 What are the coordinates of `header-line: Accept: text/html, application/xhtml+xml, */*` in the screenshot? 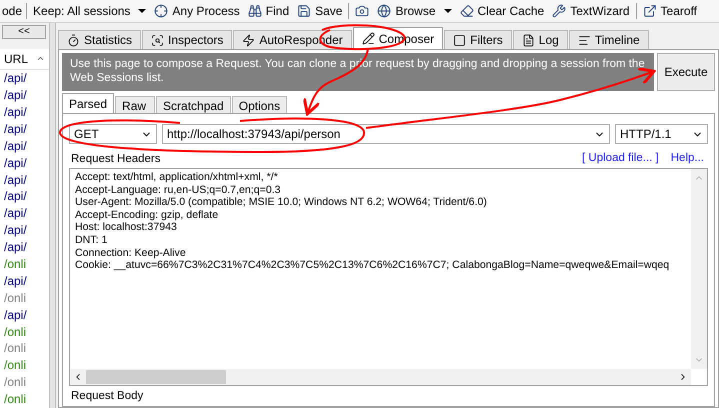 It's located at (176, 177).